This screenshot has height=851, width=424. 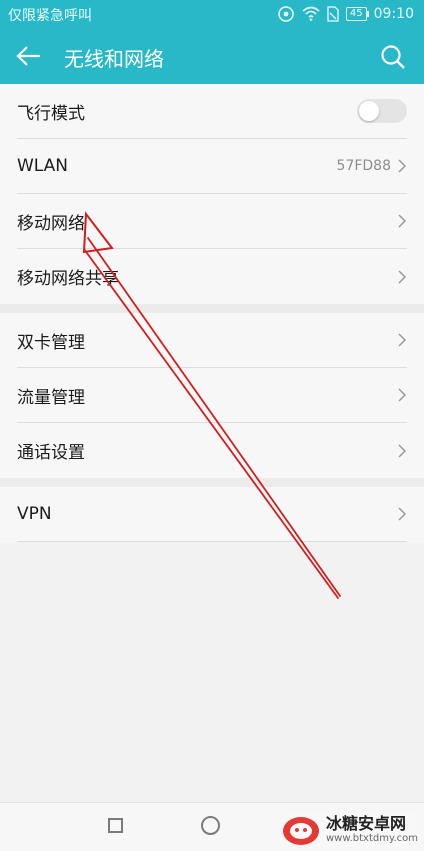 What do you see at coordinates (51, 397) in the screenshot?
I see `row-label: 流量管理` at bounding box center [51, 397].